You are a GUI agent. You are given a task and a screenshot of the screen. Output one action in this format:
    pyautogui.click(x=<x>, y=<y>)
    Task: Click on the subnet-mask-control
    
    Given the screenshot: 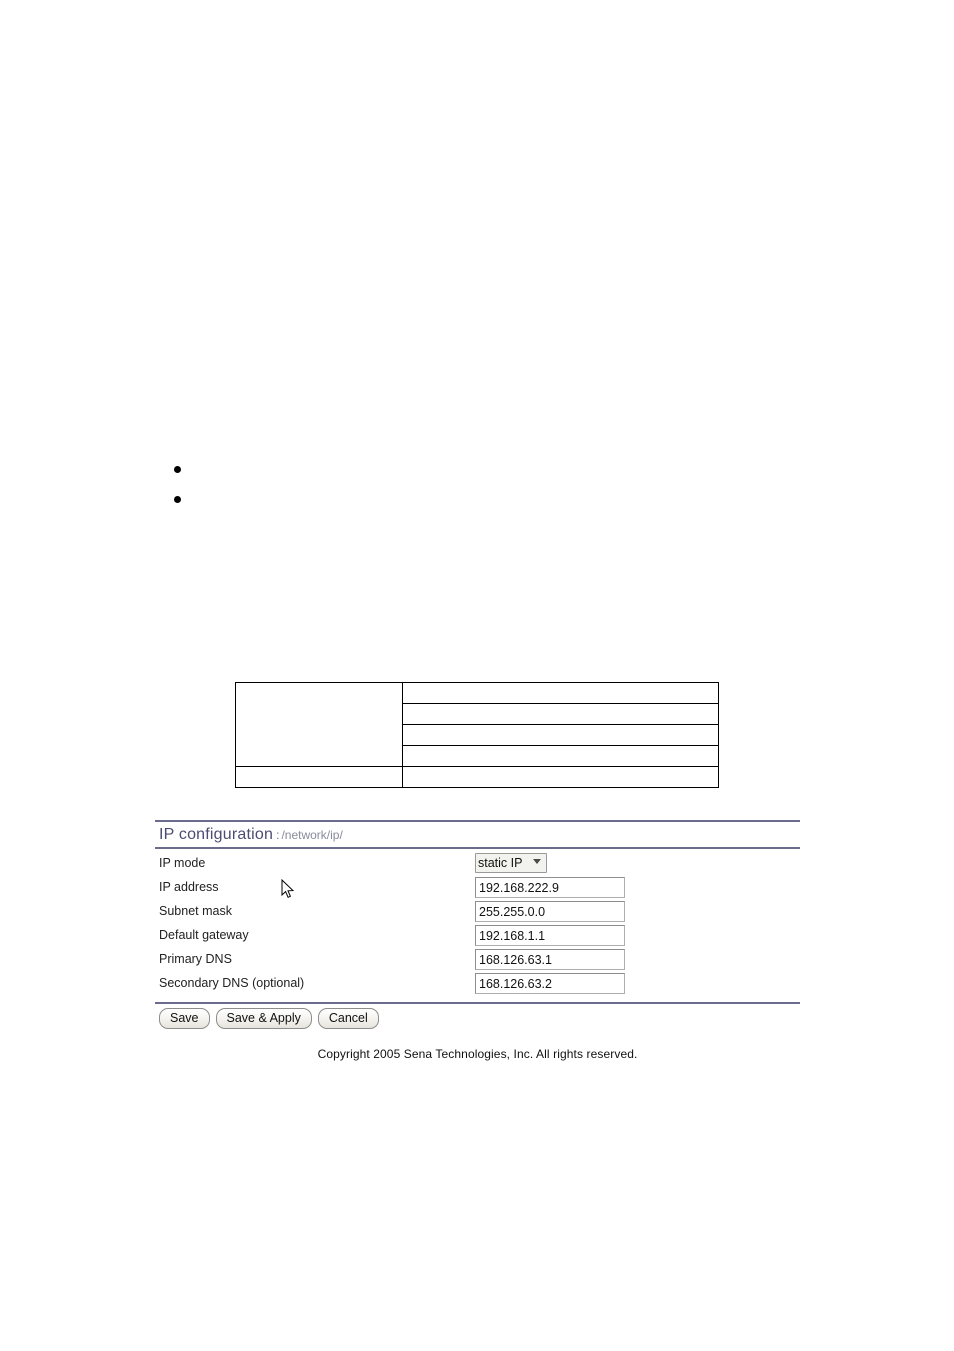 What is the action you would take?
    pyautogui.click(x=550, y=911)
    